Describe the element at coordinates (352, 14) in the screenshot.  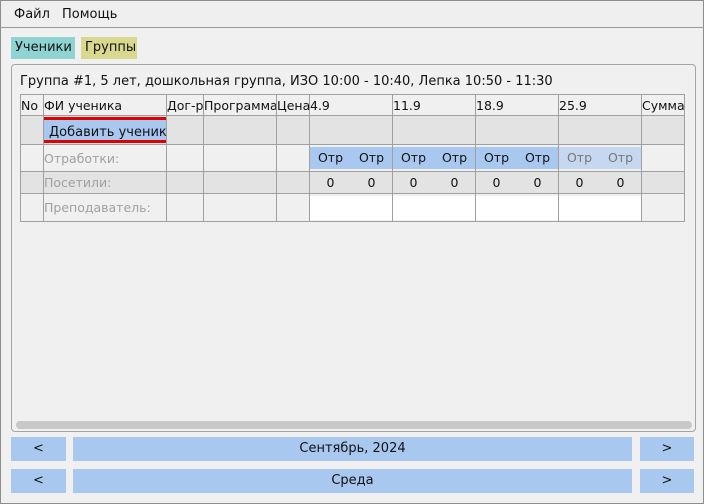
I see `menu-bar: Файл Помощь` at that location.